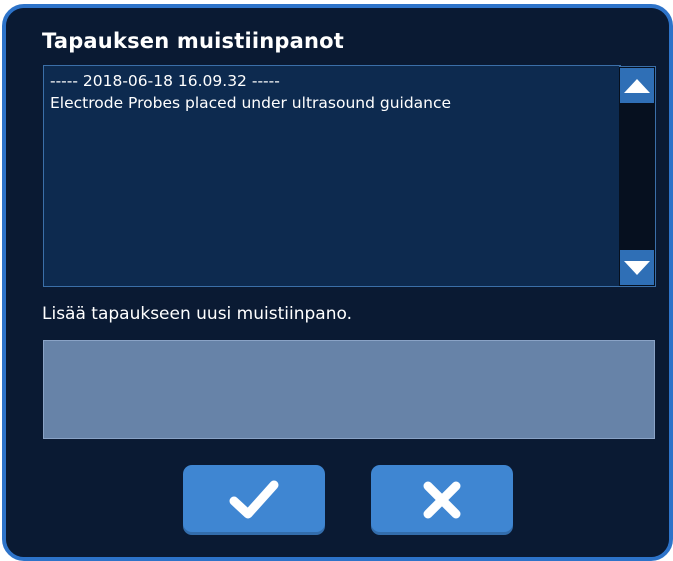  What do you see at coordinates (197, 314) in the screenshot?
I see `add-note-label: Lisää tapaukseen uusi muistiinpano.` at bounding box center [197, 314].